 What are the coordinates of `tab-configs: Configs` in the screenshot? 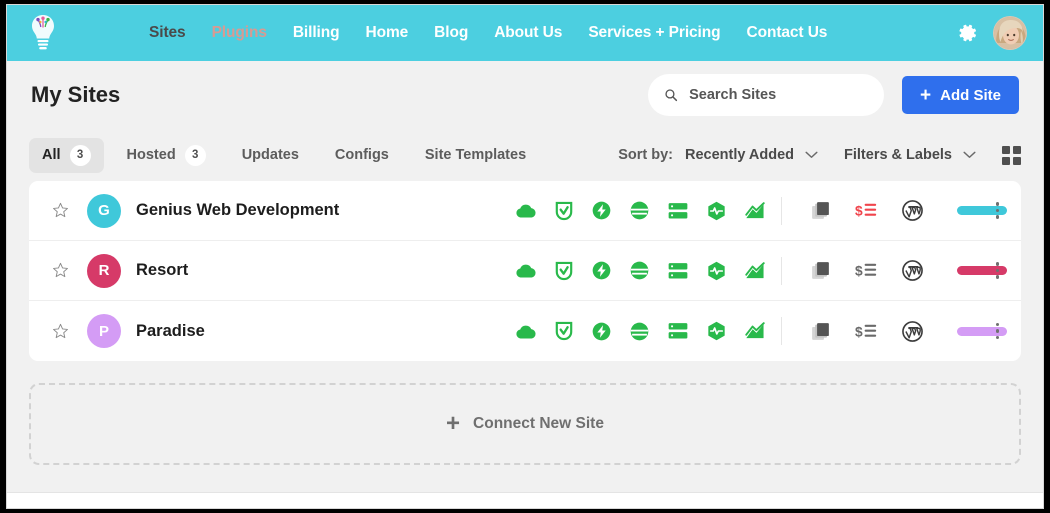 It's located at (362, 155).